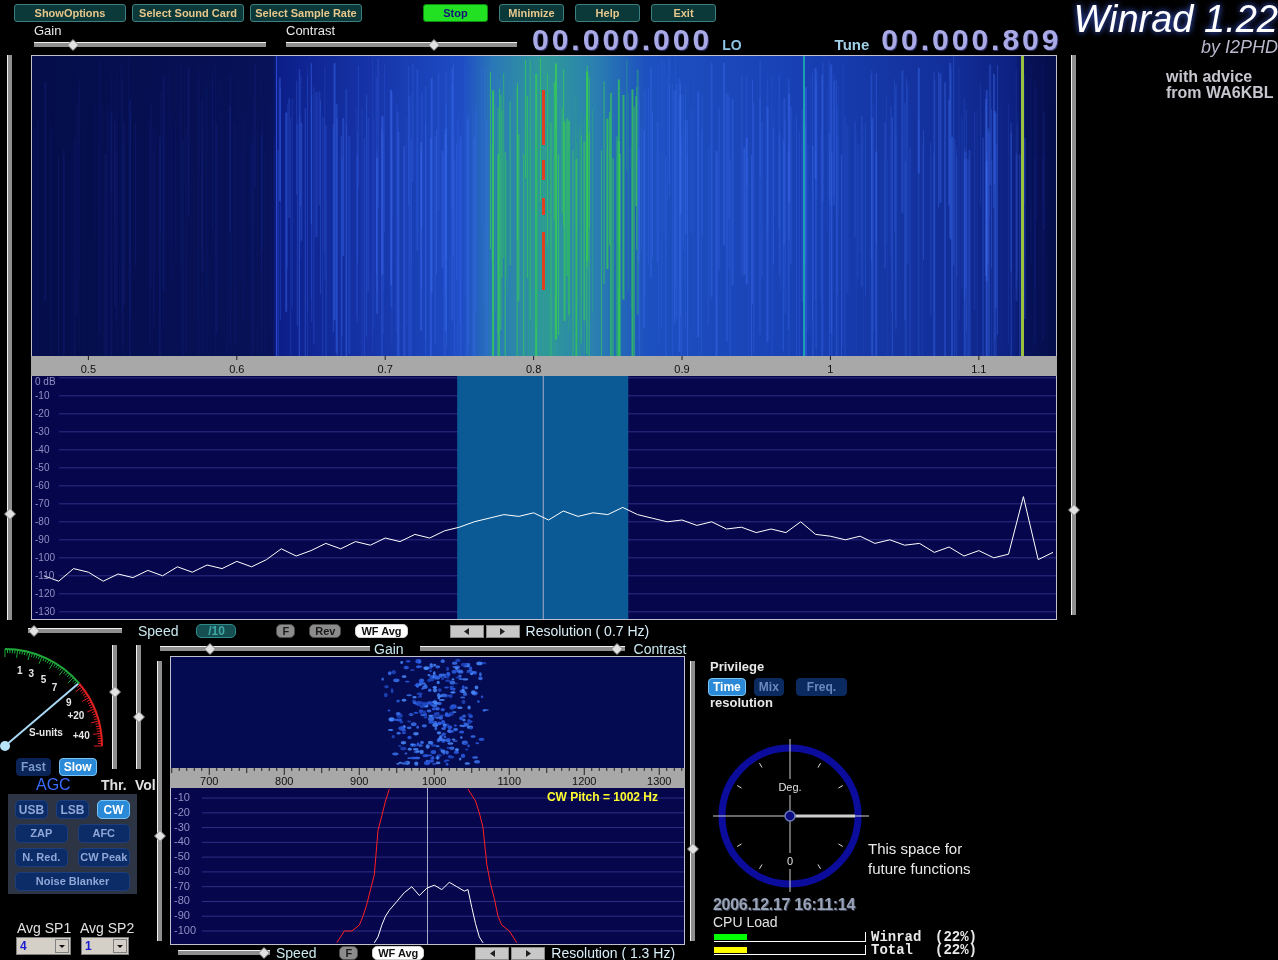  What do you see at coordinates (72, 809) in the screenshot?
I see `mode-button: LSB` at bounding box center [72, 809].